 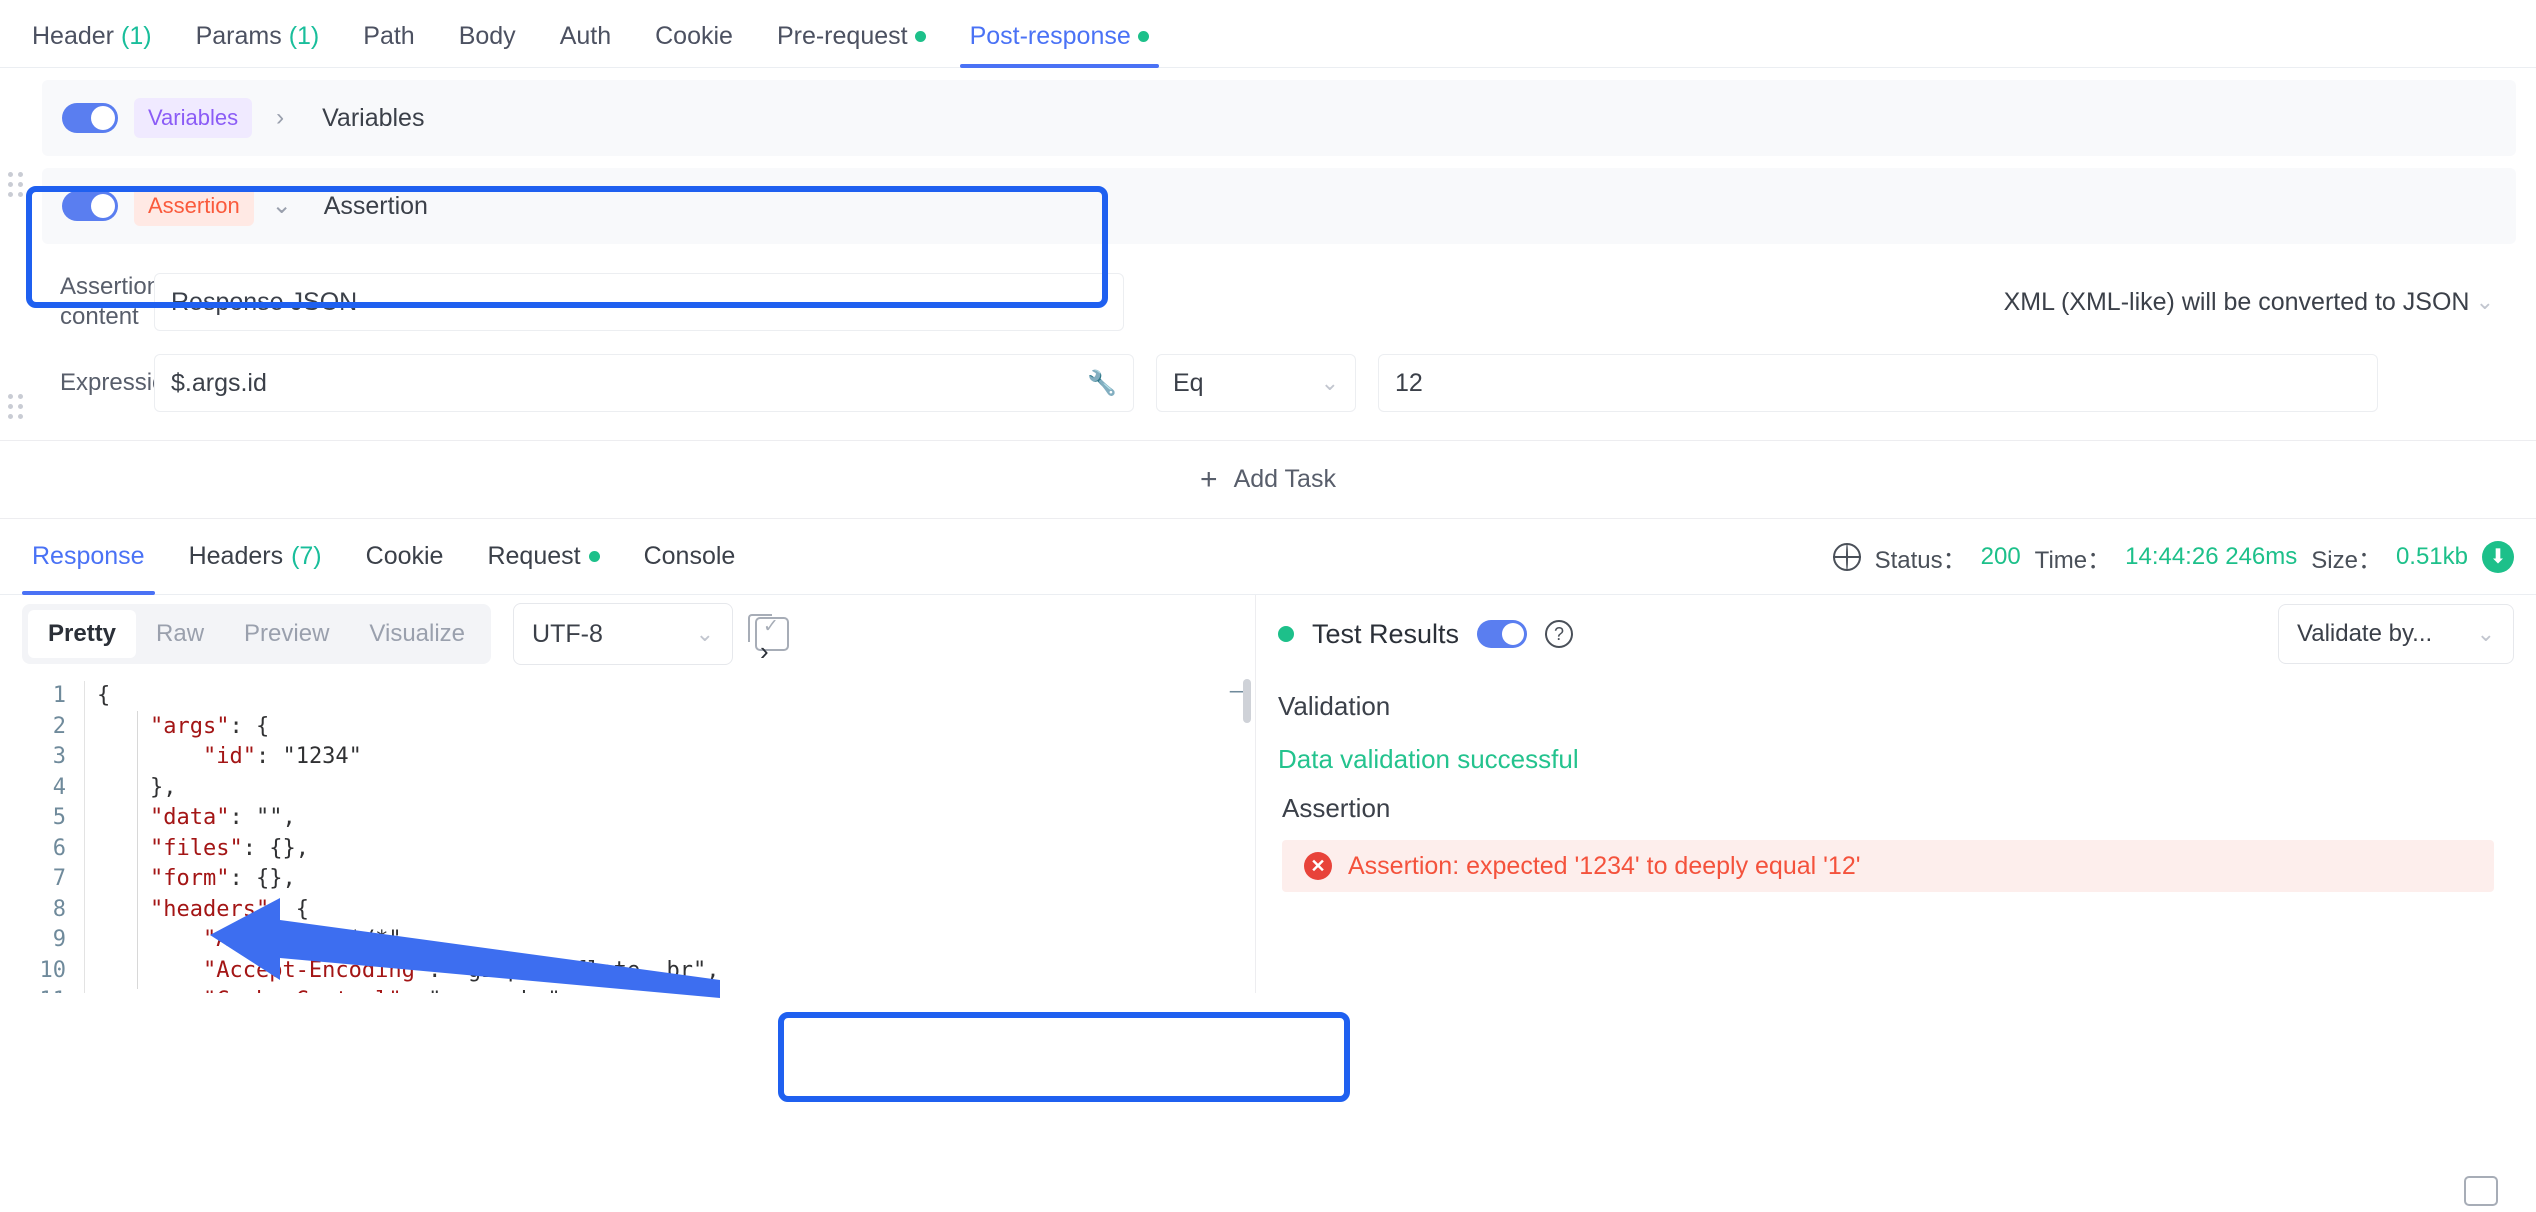 I want to click on line-number: 1, so click(x=59, y=695).